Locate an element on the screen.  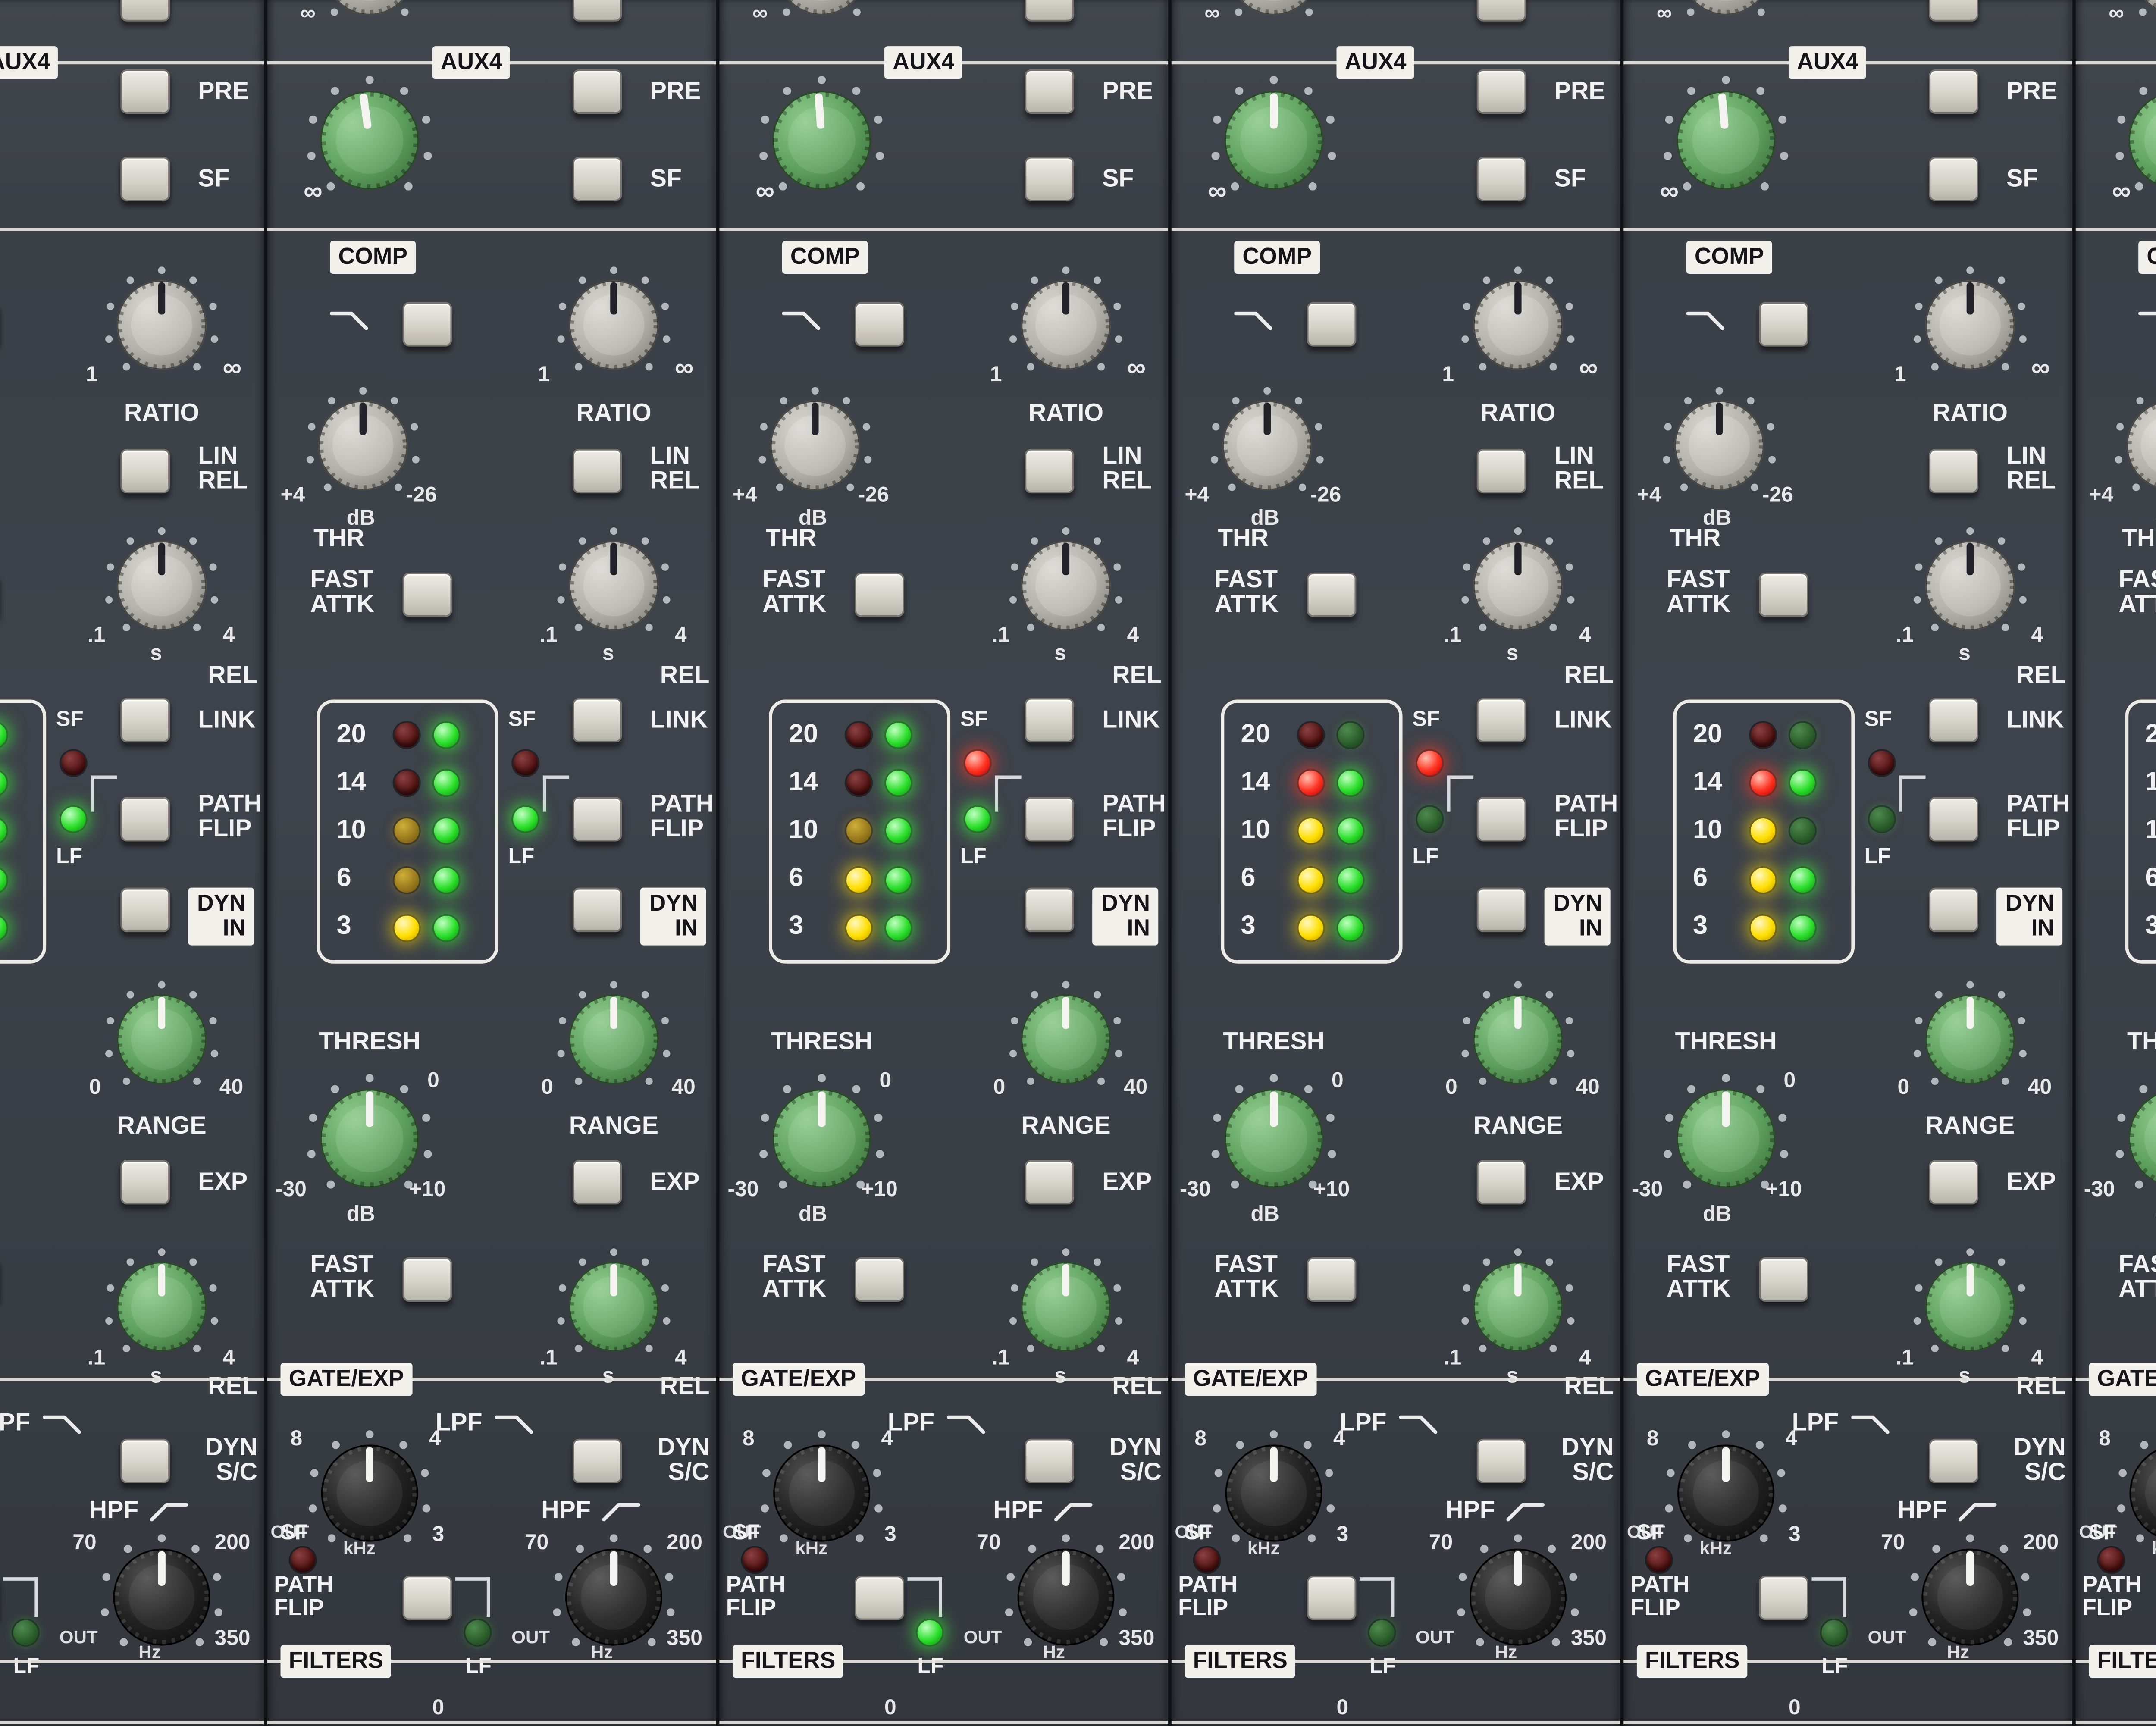
filters-lf-label: LF is located at coordinates (930, 1666).